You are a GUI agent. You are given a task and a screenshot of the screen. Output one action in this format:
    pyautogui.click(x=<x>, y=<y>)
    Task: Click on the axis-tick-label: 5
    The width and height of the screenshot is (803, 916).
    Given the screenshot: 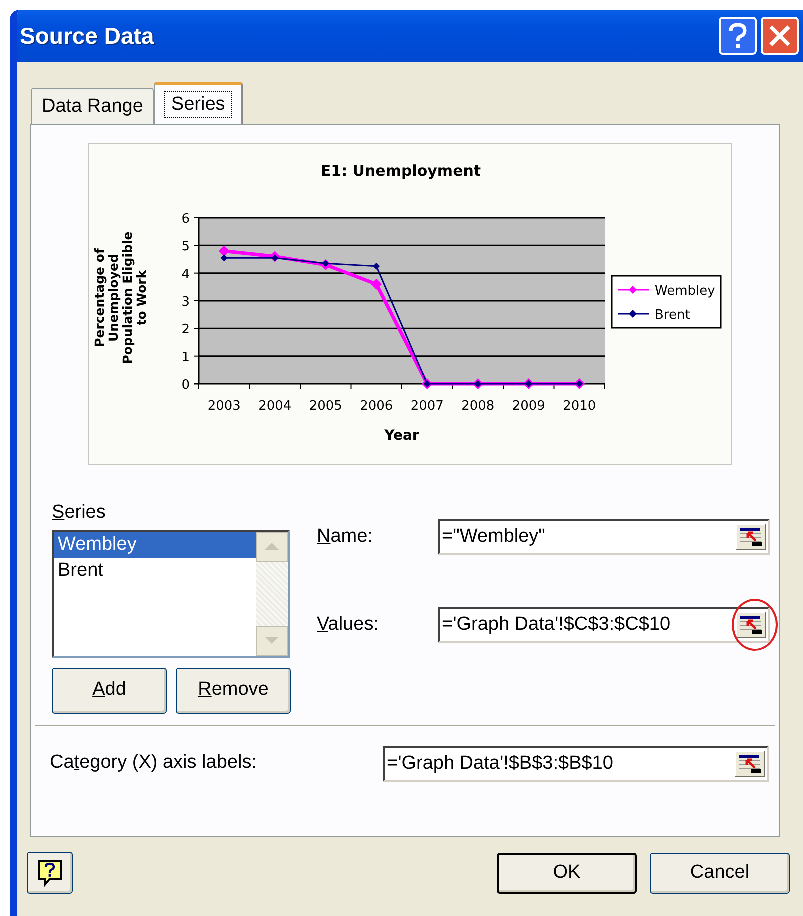 What is the action you would take?
    pyautogui.click(x=186, y=247)
    